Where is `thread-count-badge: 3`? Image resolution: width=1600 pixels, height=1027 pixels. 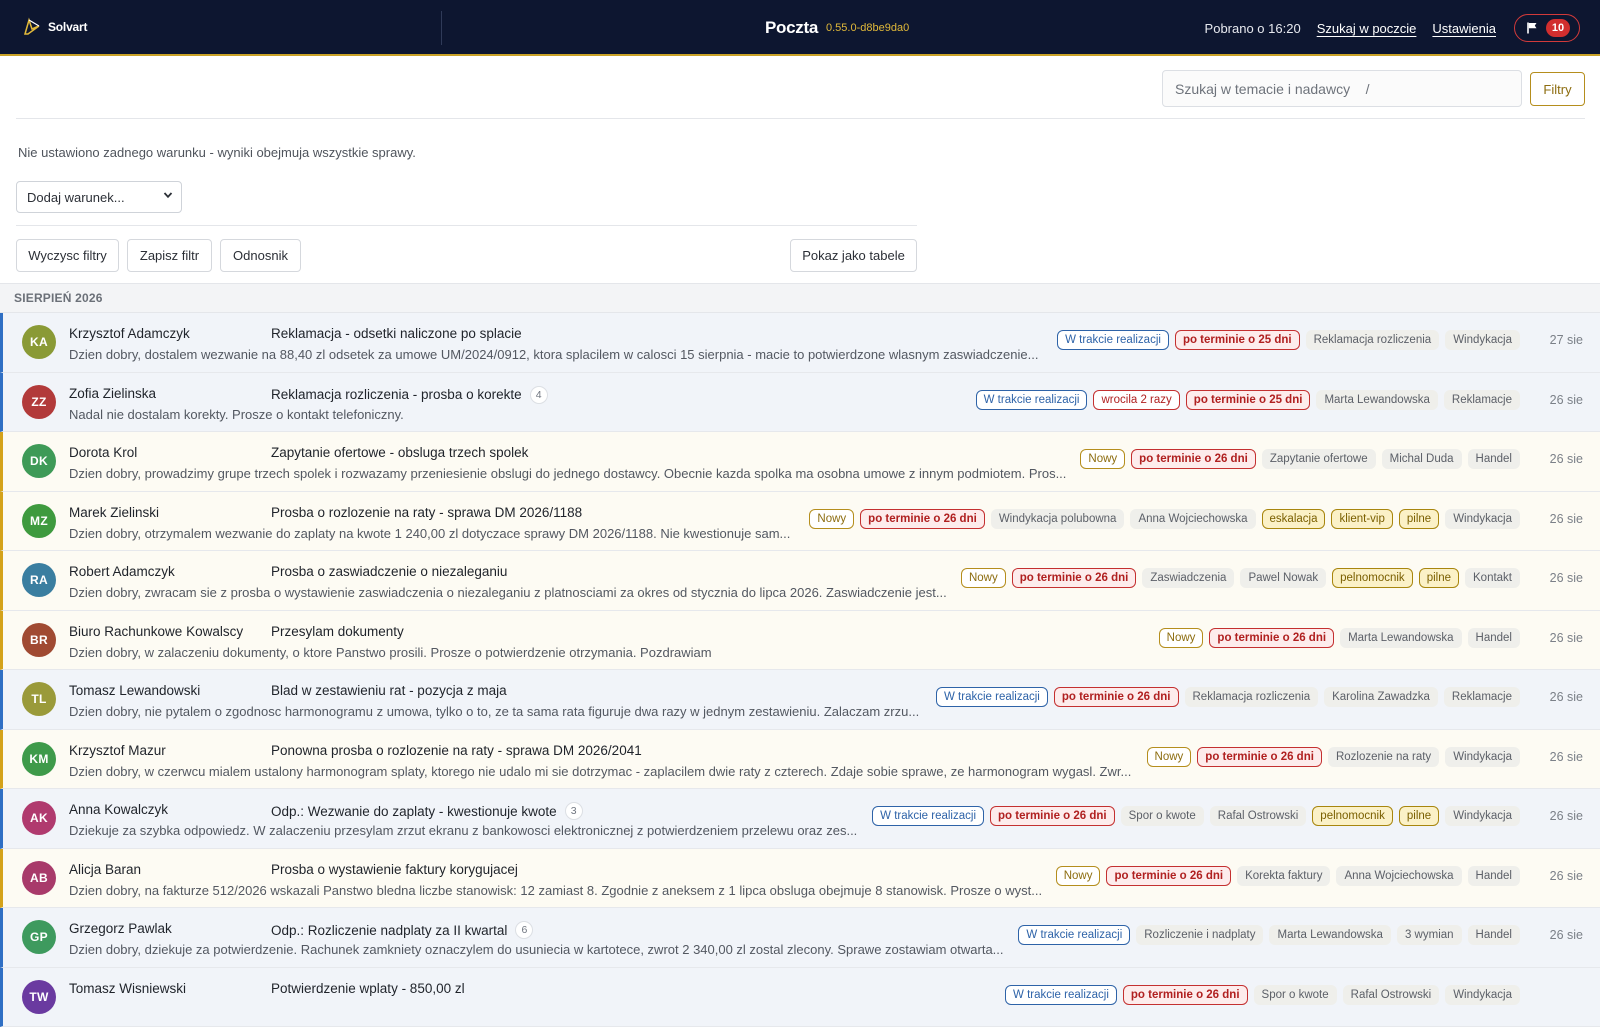 thread-count-badge: 3 is located at coordinates (574, 811).